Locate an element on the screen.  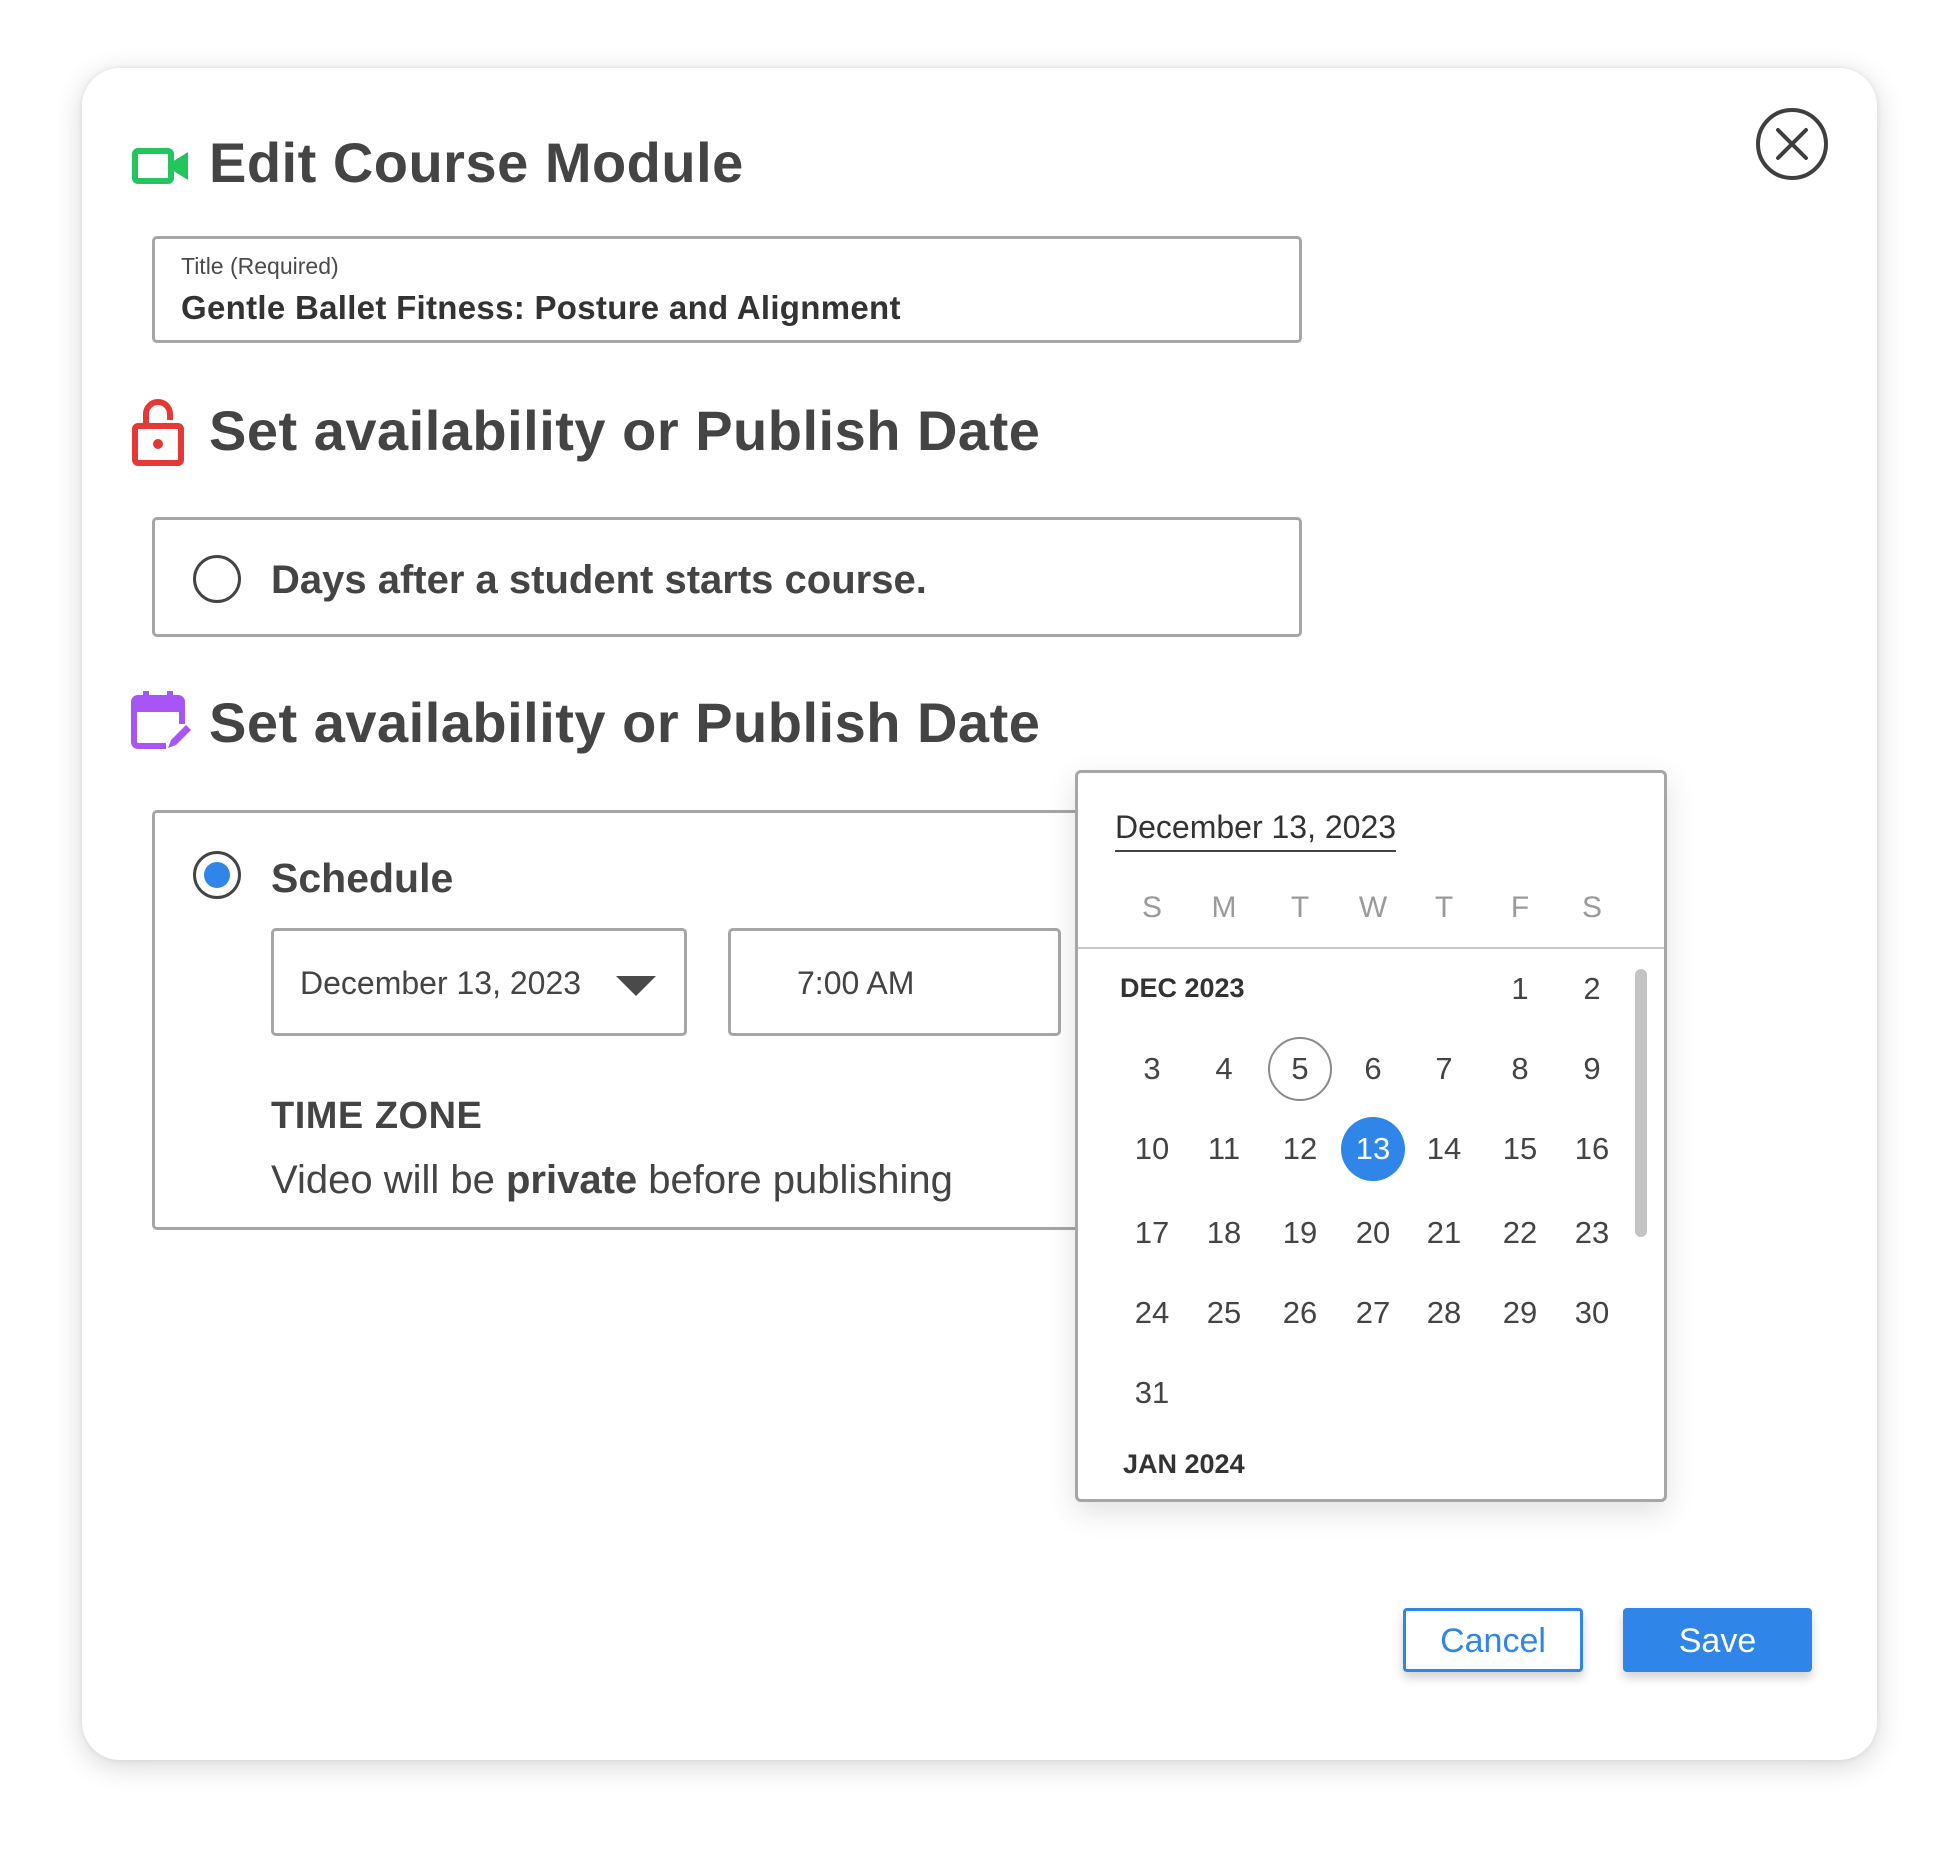
weekday-label: M is located at coordinates (1224, 907).